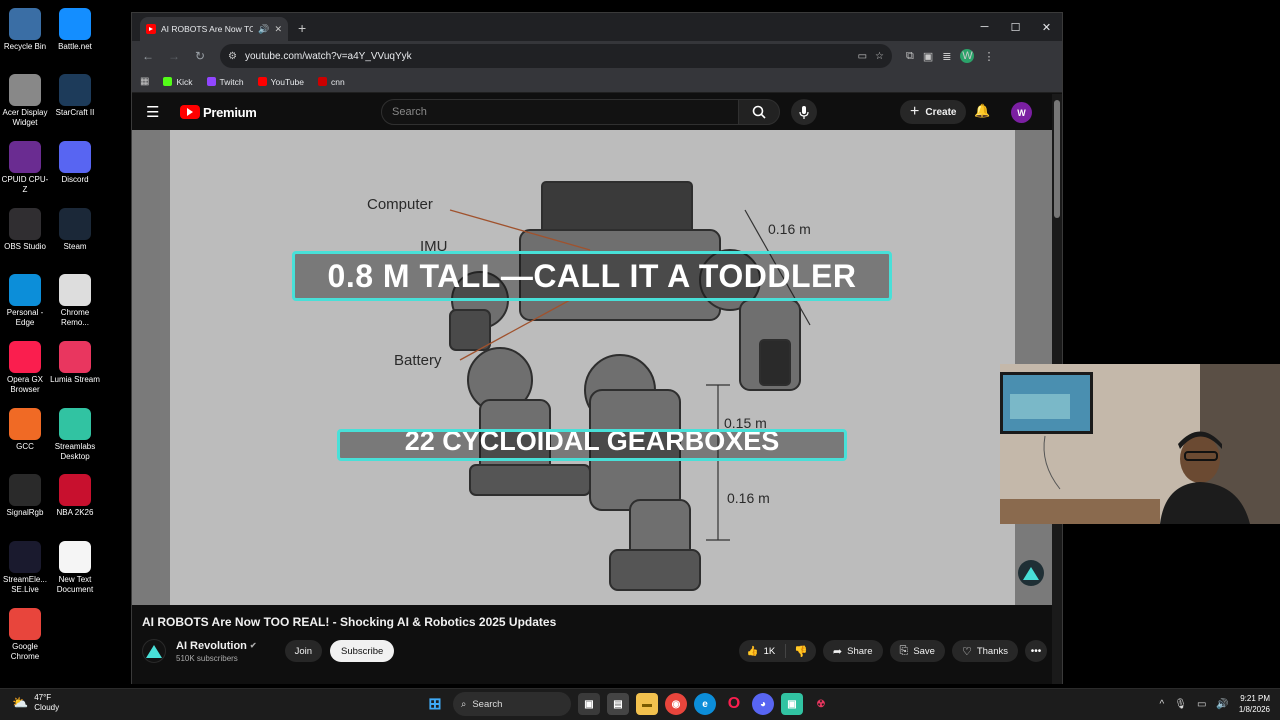 This screenshot has width=1280, height=720. Describe the element at coordinates (25, 28) in the screenshot. I see `desktop-icon: Recycle Bin` at that location.